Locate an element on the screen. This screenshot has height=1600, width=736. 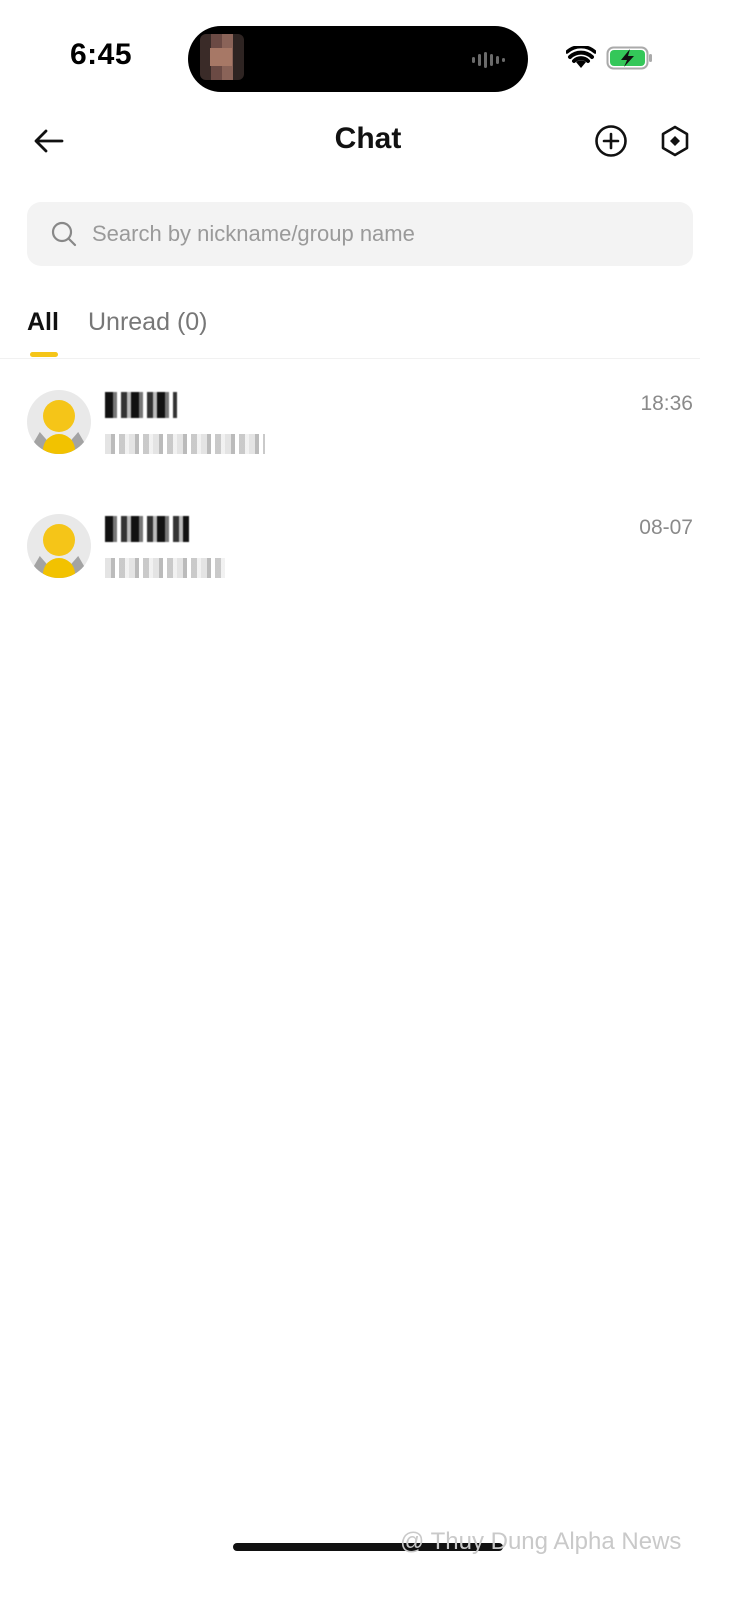
watermark: @ Thuy Dung Alpha News is located at coordinates (541, 1541).